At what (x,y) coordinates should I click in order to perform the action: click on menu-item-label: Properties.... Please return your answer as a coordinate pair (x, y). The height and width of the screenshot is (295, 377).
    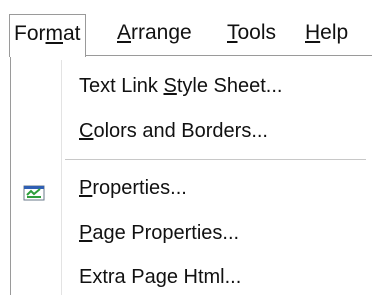
    Looking at the image, I should click on (133, 188).